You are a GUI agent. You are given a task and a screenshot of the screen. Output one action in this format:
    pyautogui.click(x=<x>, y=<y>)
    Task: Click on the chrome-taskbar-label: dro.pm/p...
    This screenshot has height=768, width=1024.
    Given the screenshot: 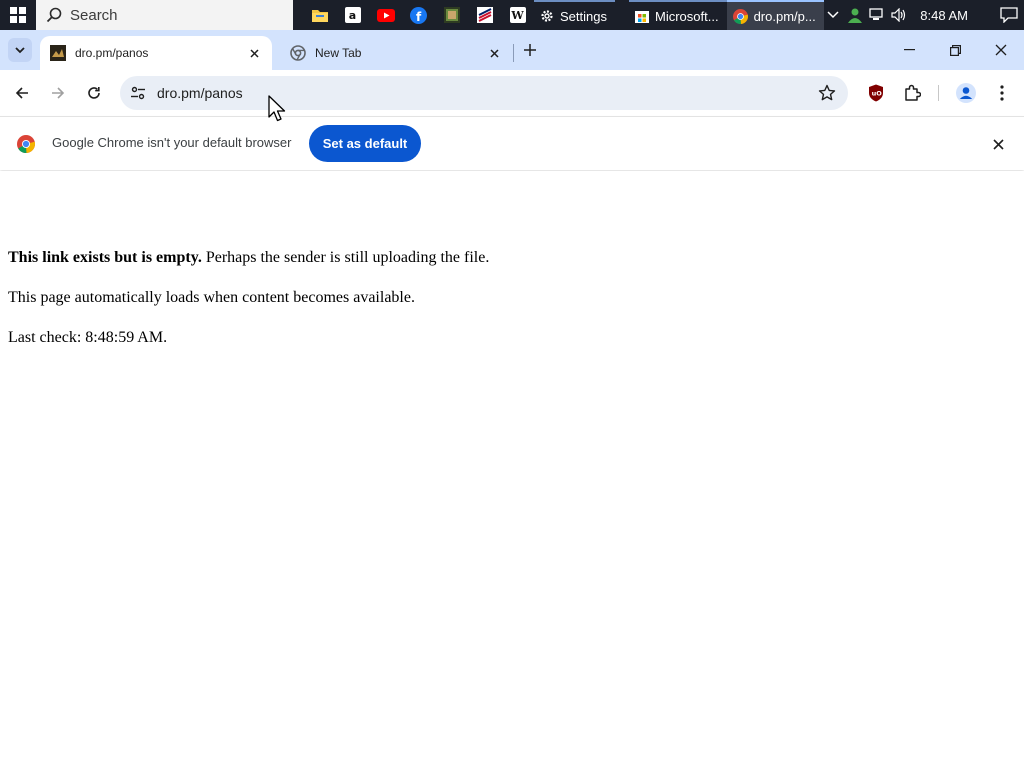 What is the action you would take?
    pyautogui.click(x=784, y=16)
    